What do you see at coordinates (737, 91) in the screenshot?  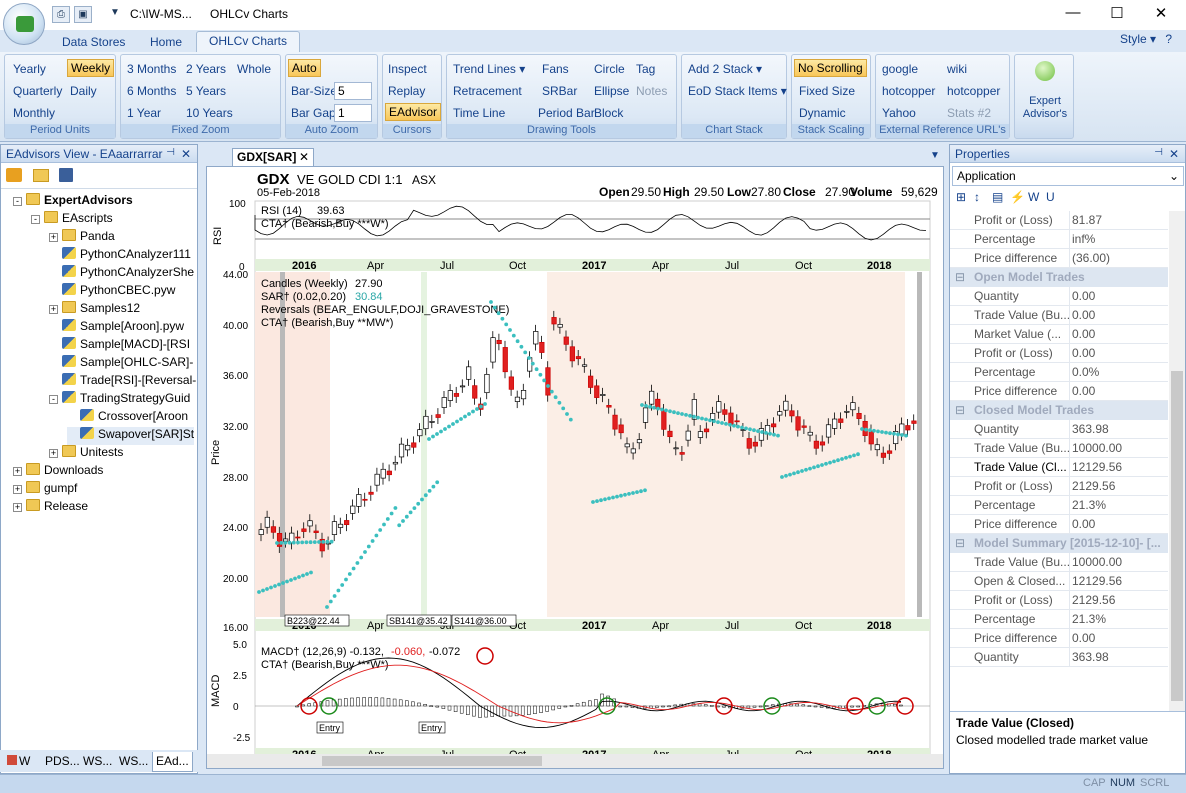 I see `eod-stack-items: EoD Stack Items ▾` at bounding box center [737, 91].